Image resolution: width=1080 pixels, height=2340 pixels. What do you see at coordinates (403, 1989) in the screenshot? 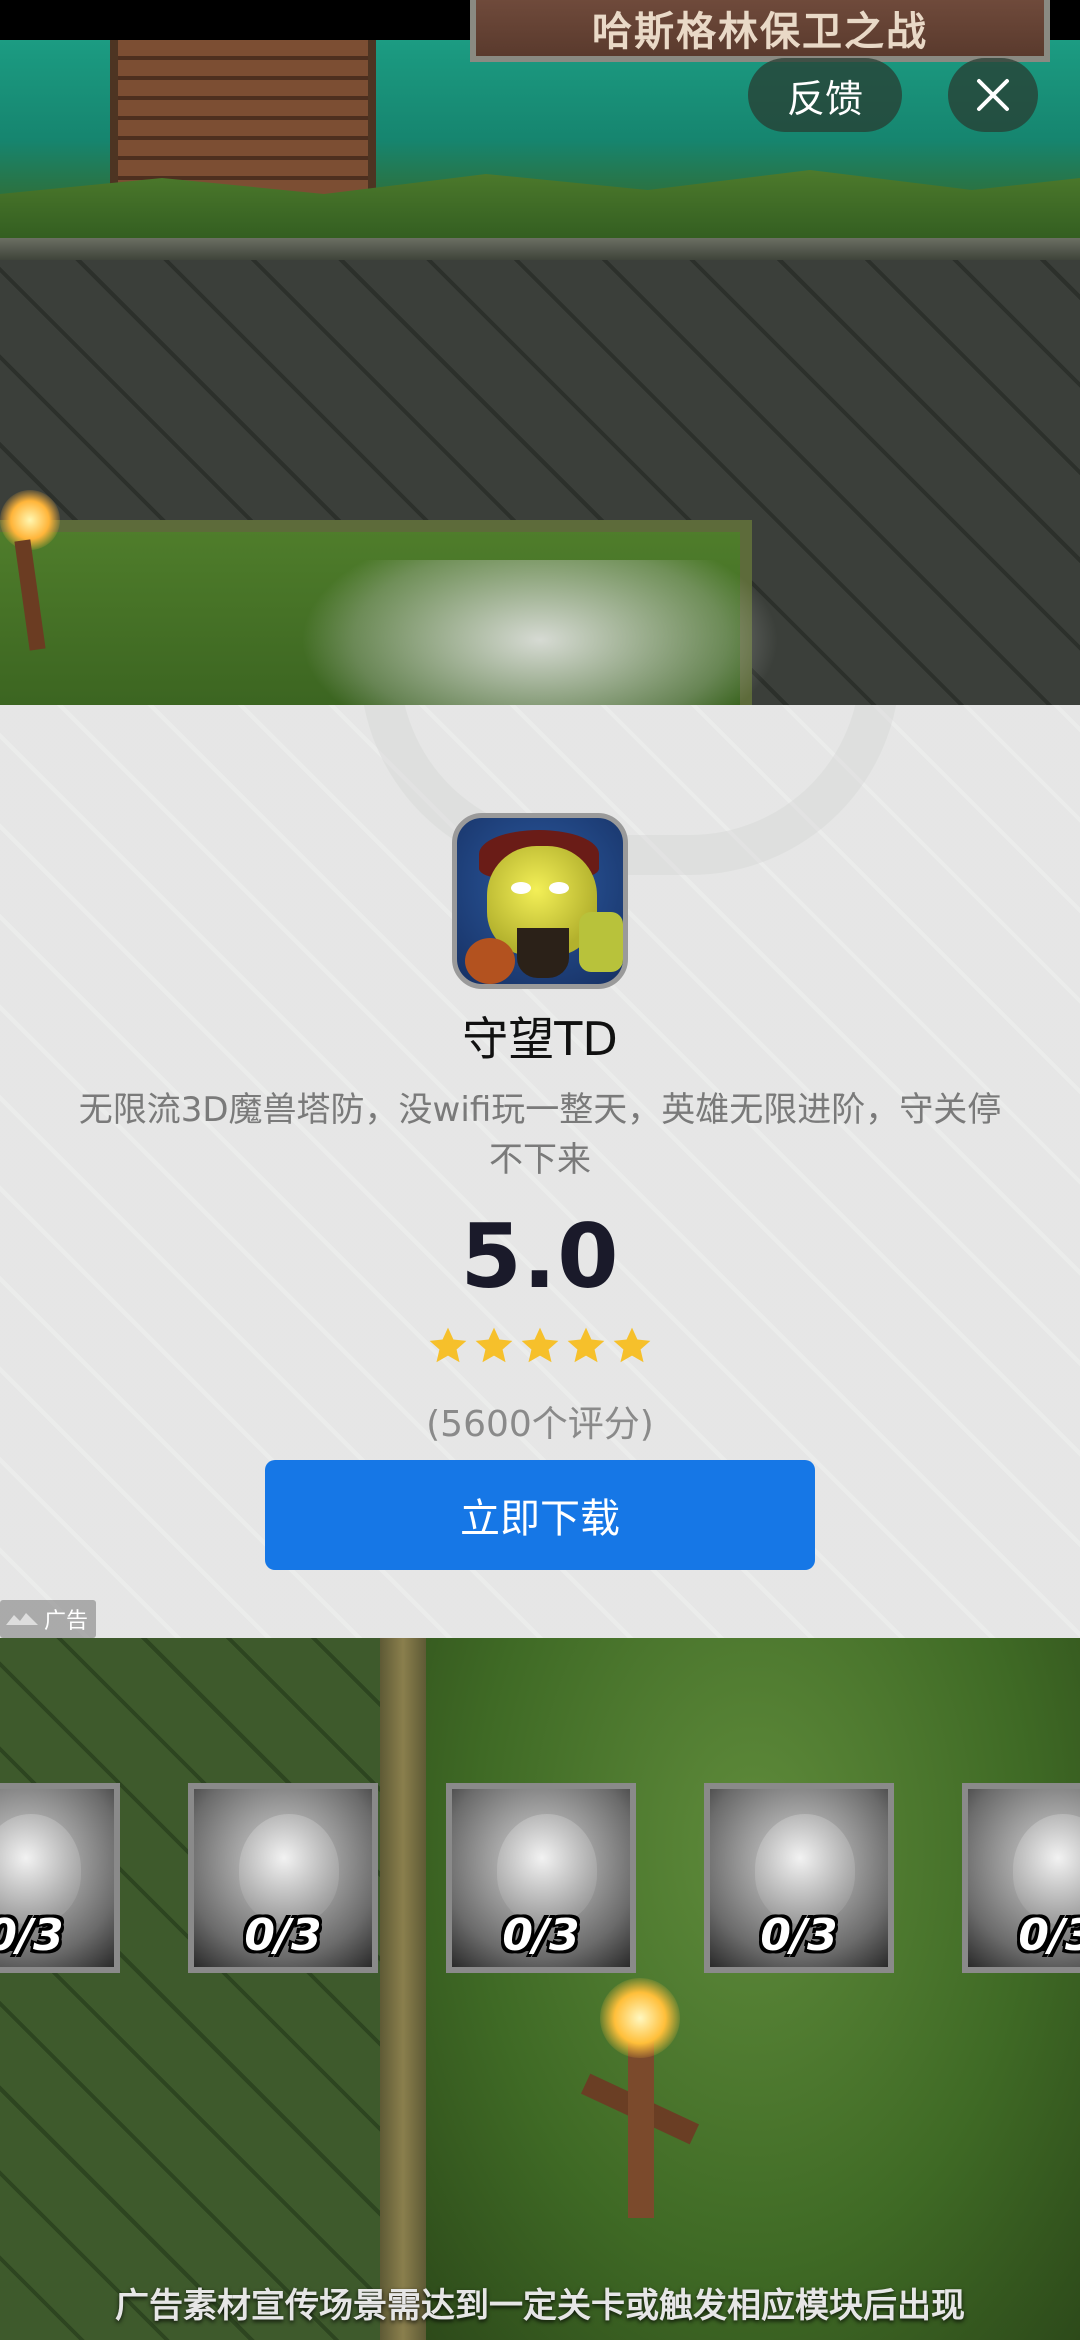
I see `stone-divider` at bounding box center [403, 1989].